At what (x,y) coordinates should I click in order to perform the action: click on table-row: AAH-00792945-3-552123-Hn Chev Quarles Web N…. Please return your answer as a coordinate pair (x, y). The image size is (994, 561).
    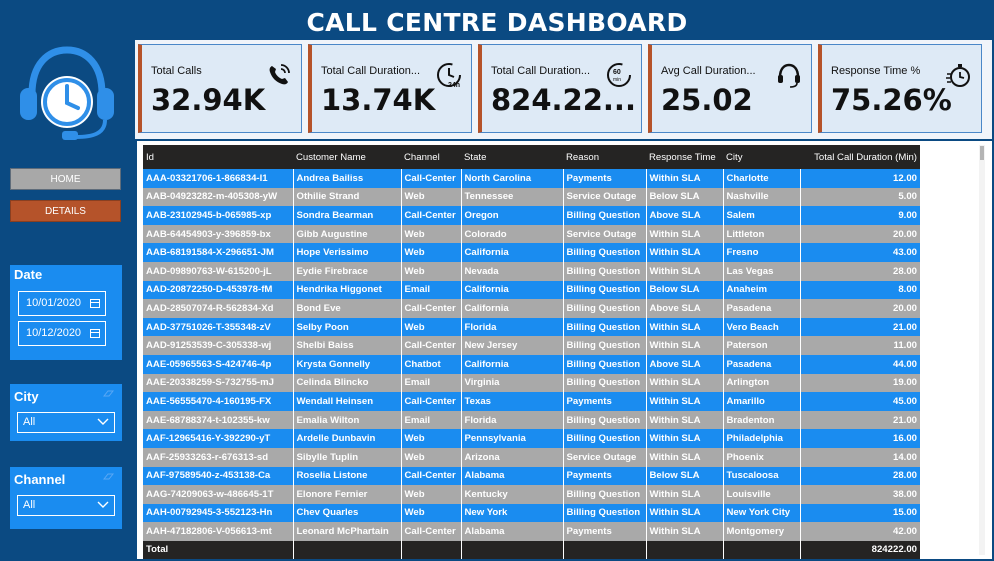
    Looking at the image, I should click on (531, 513).